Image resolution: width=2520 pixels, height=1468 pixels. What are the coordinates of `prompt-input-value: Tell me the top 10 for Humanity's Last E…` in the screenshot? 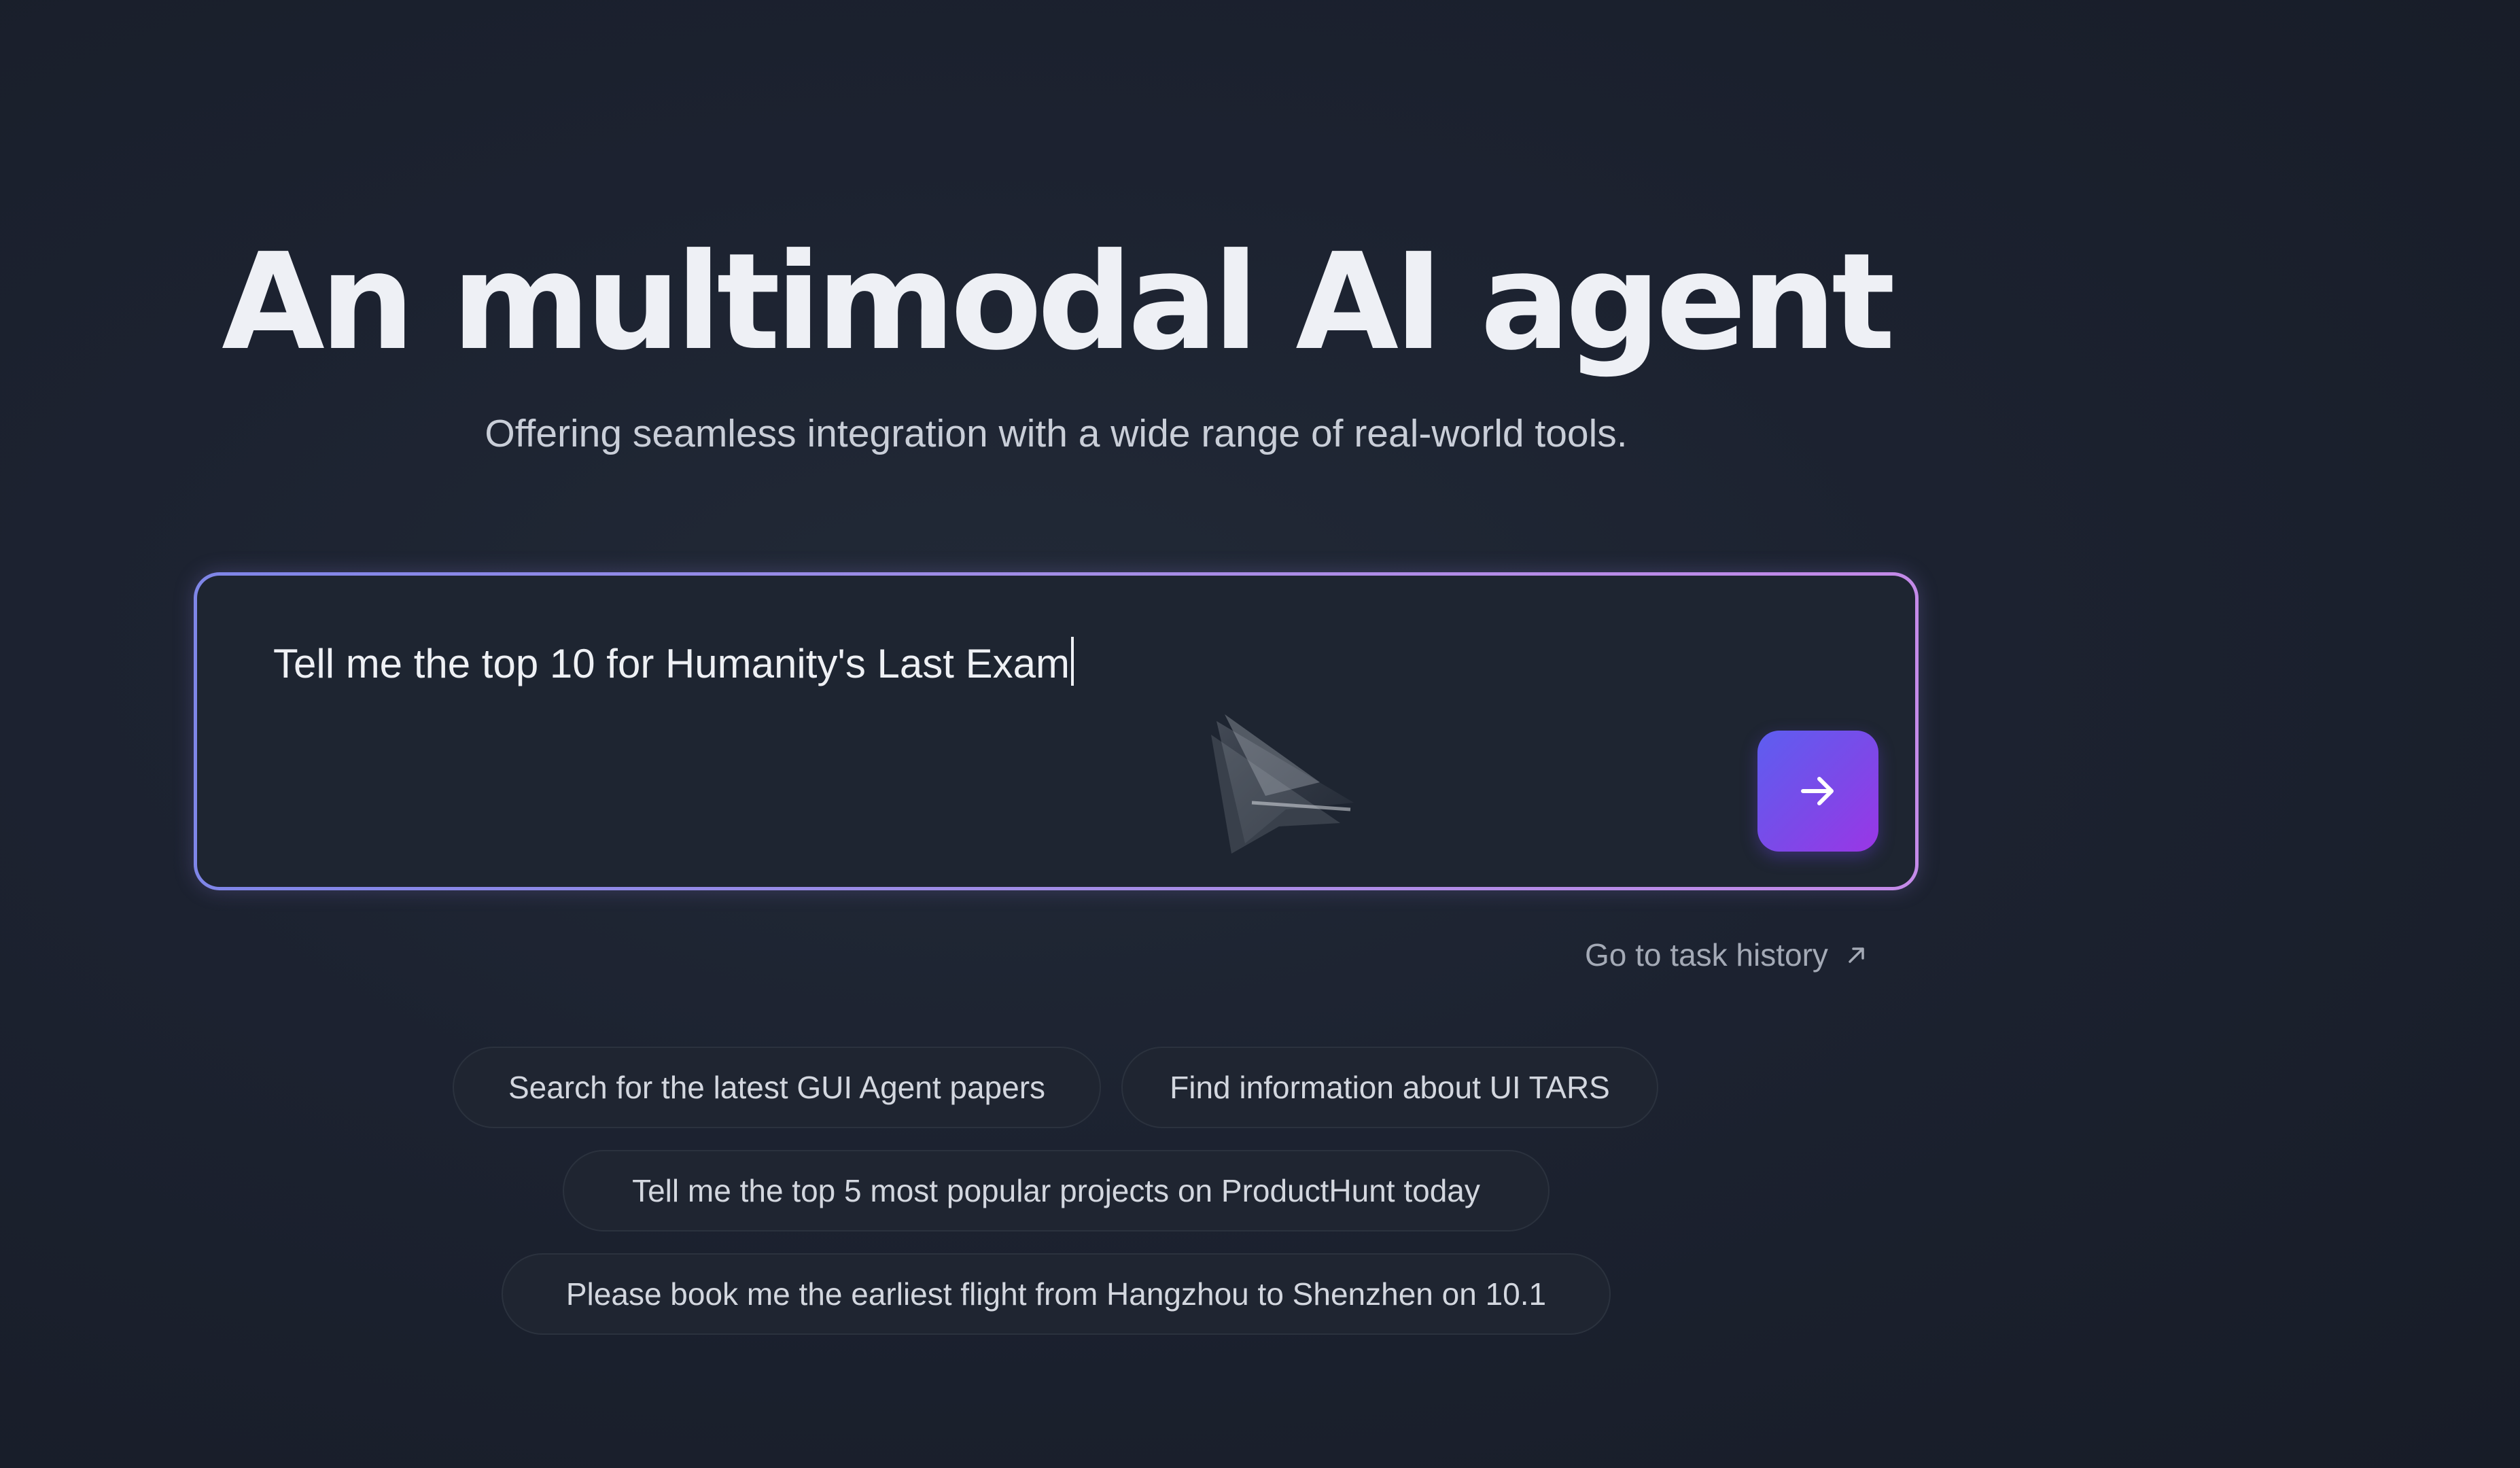 It's located at (672, 663).